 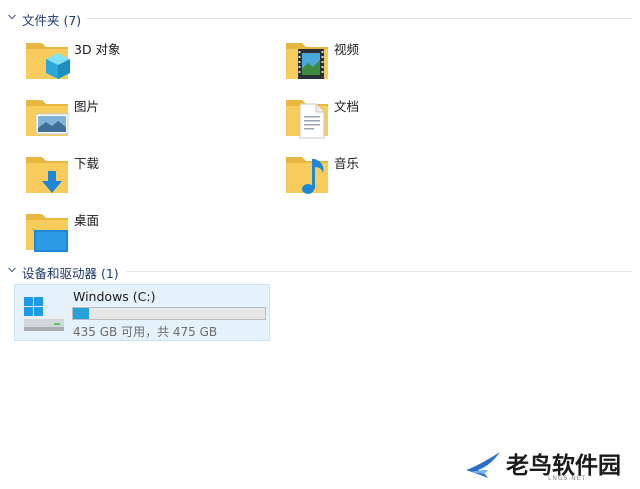 What do you see at coordinates (52, 20) in the screenshot?
I see `group-title-folders: 文件夹 (7)` at bounding box center [52, 20].